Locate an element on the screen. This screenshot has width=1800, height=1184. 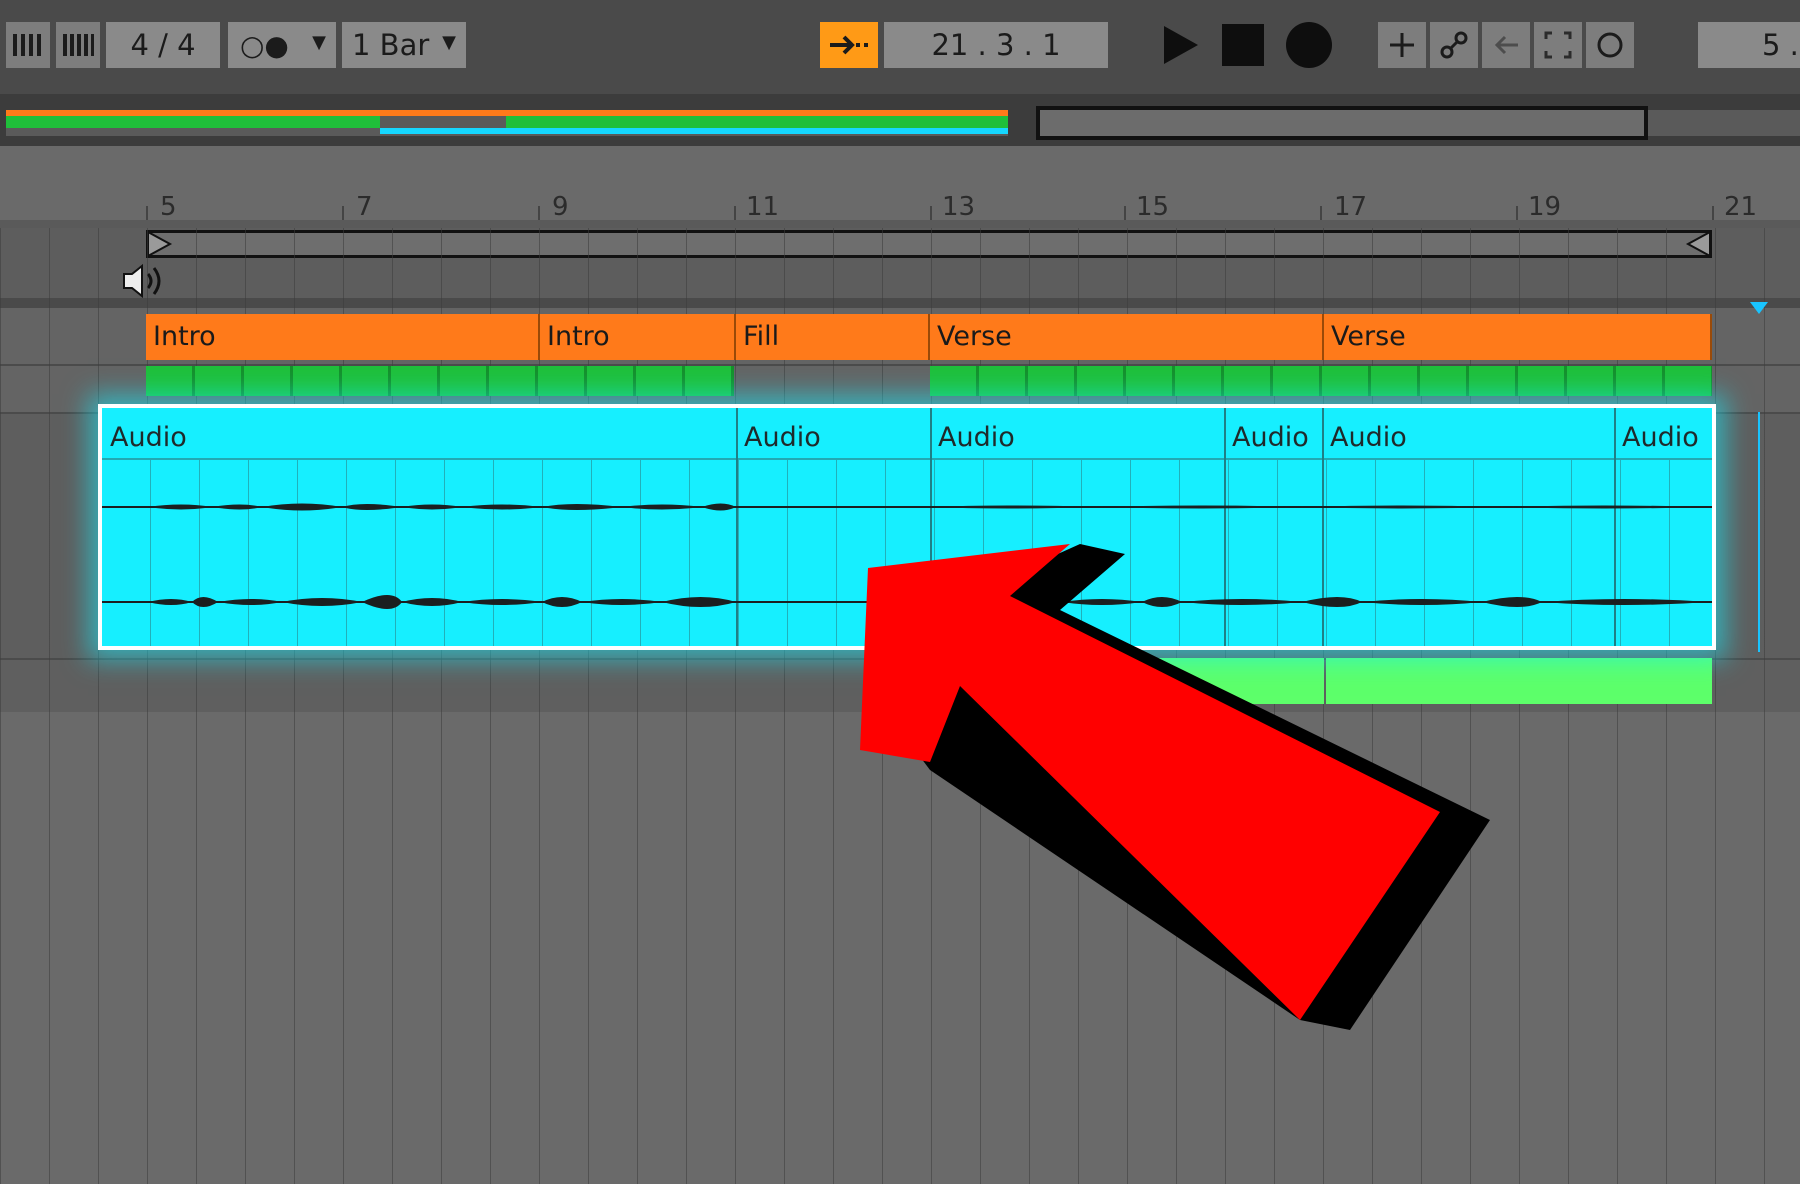
quantize-dropdown: 1 Bar ▼ is located at coordinates (404, 45).